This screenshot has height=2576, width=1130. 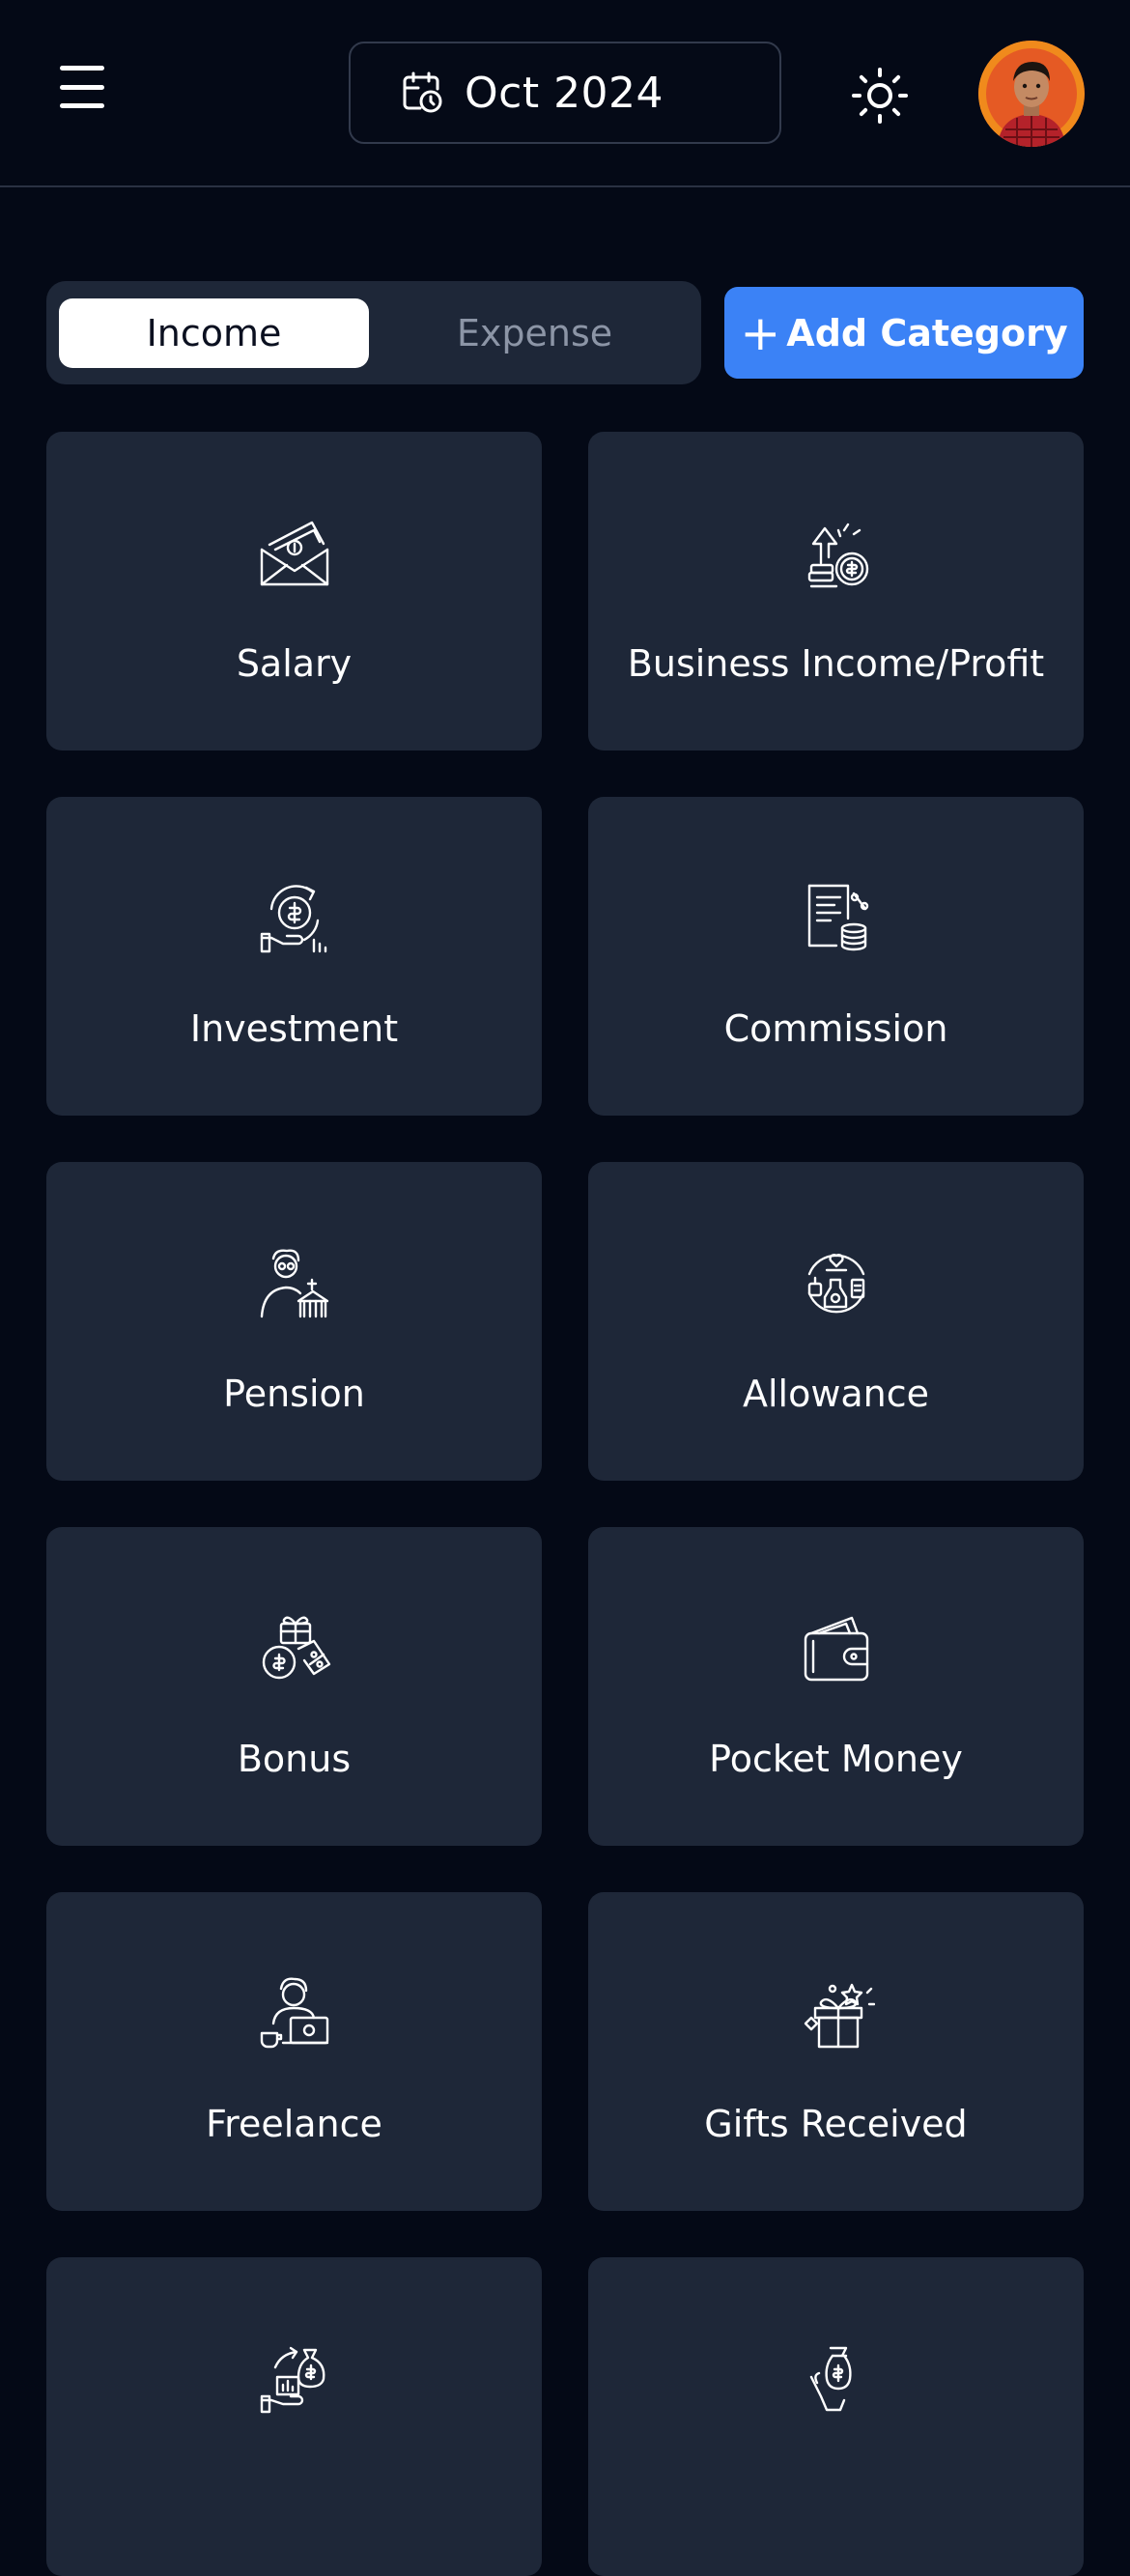 What do you see at coordinates (295, 1759) in the screenshot?
I see `category-label: Bonus` at bounding box center [295, 1759].